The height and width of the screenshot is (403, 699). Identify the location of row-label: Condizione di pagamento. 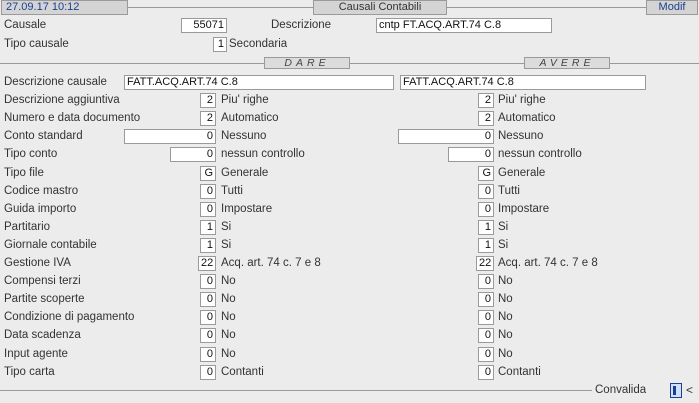
(69, 317).